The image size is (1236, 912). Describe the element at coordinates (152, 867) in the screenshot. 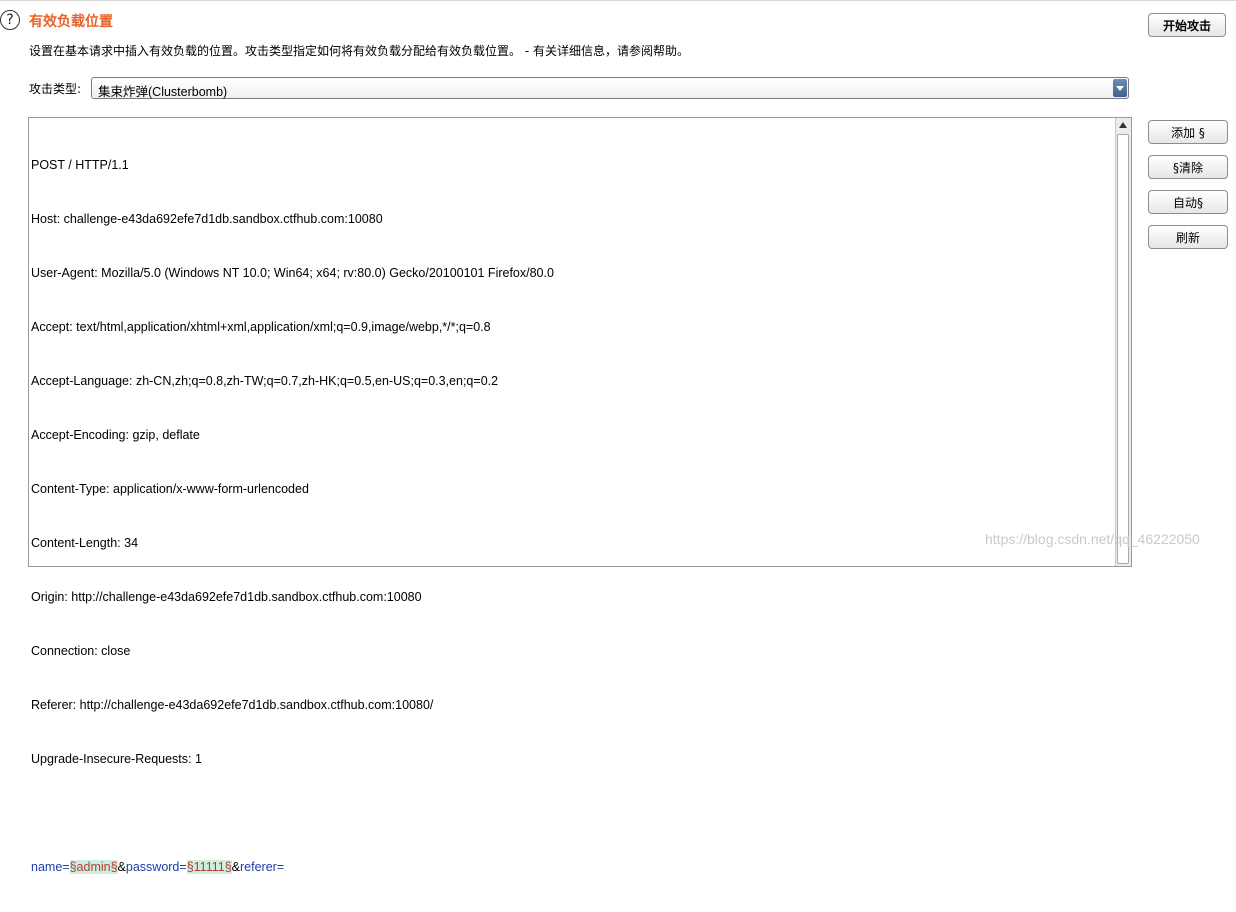

I see `param-name: password` at that location.